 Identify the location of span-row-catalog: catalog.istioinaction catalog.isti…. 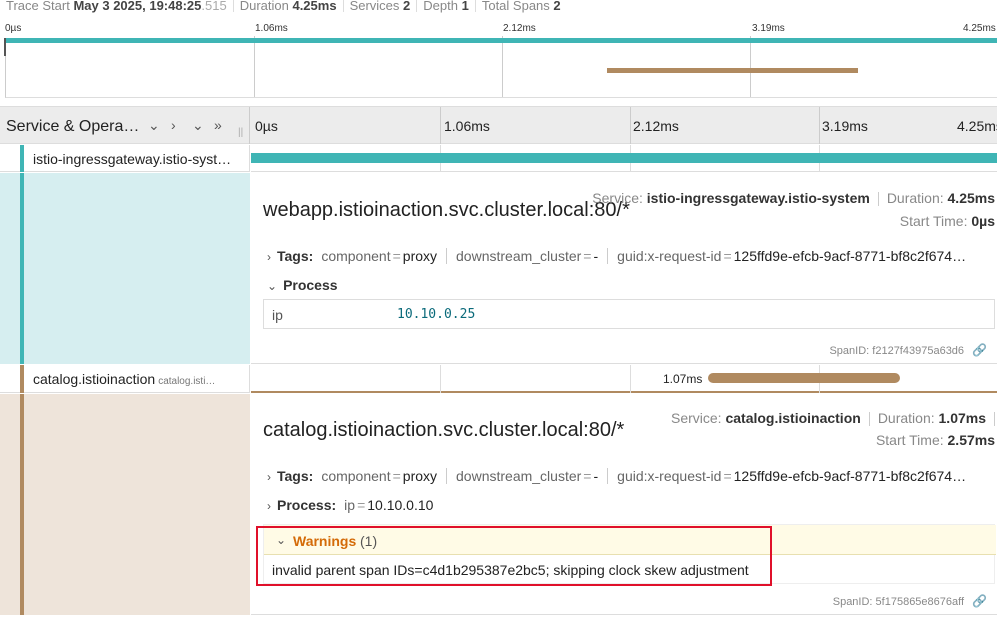
(125, 379).